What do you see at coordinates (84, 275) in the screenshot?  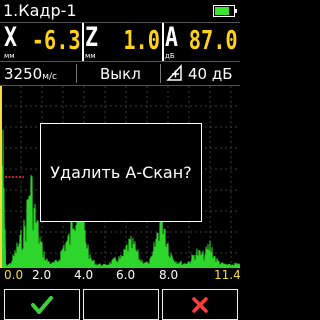 I see `tick-label: 4.0` at bounding box center [84, 275].